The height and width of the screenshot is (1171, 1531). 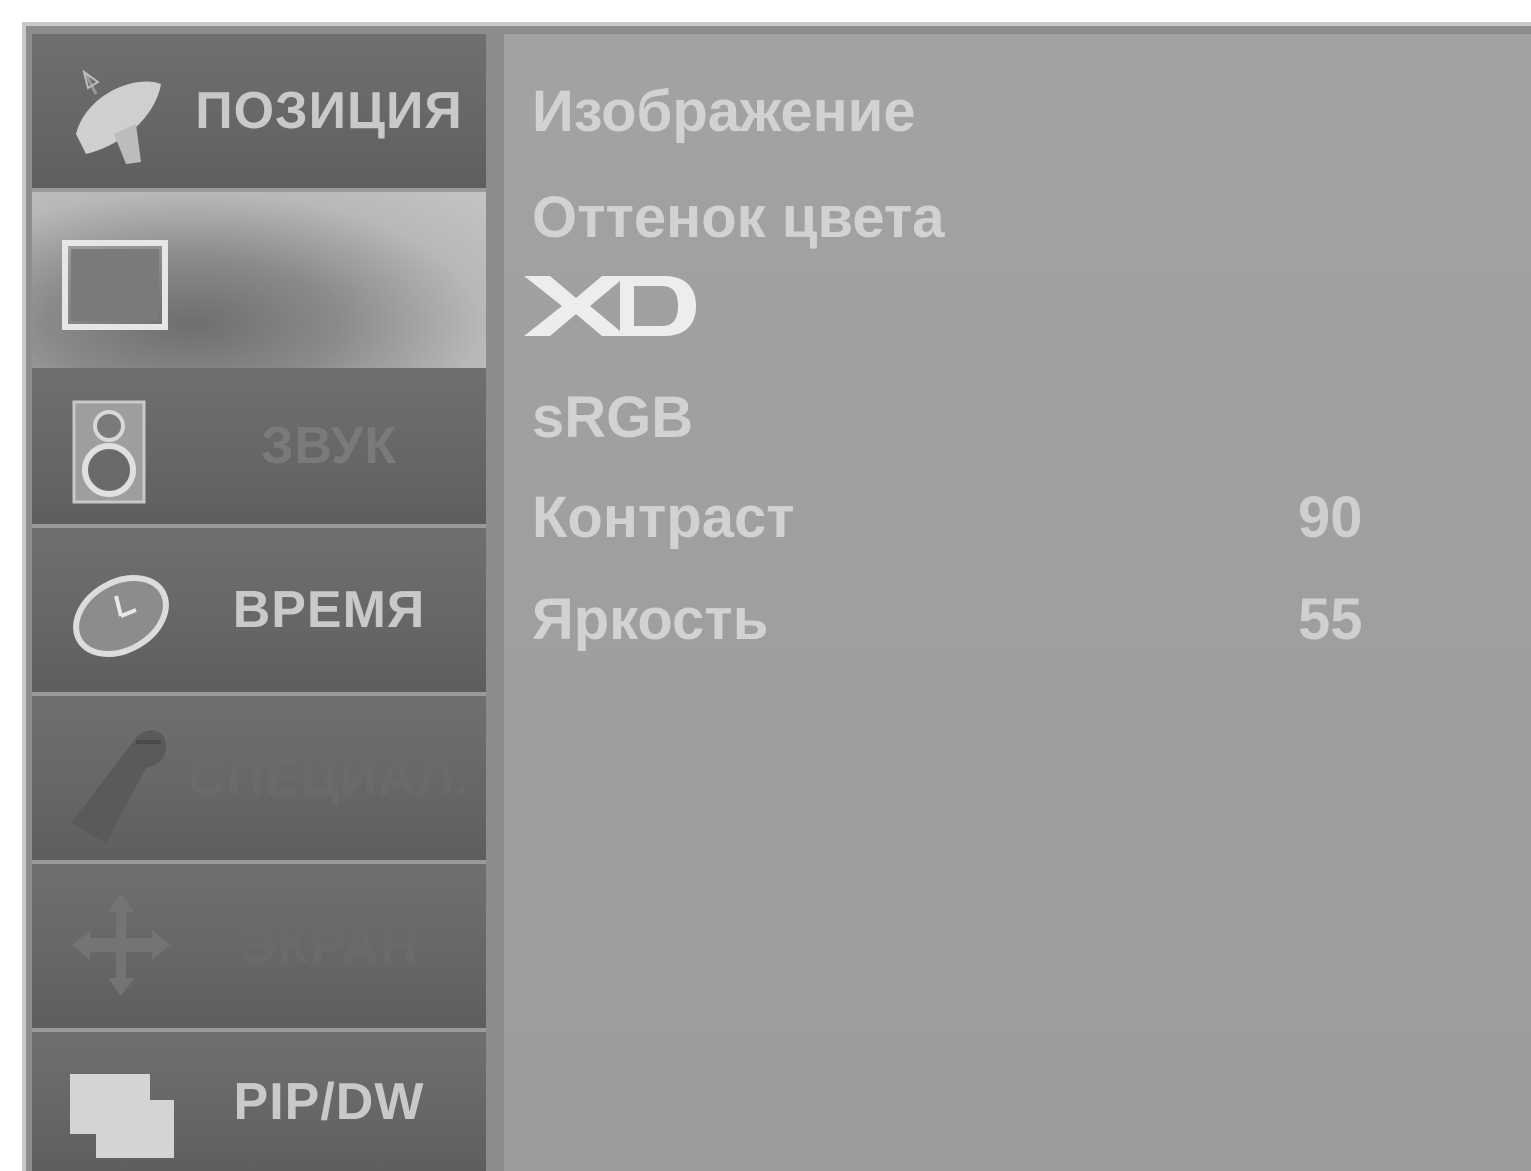 What do you see at coordinates (329, 111) in the screenshot?
I see `sidebar-item-label: ПОЗИЦИЯ` at bounding box center [329, 111].